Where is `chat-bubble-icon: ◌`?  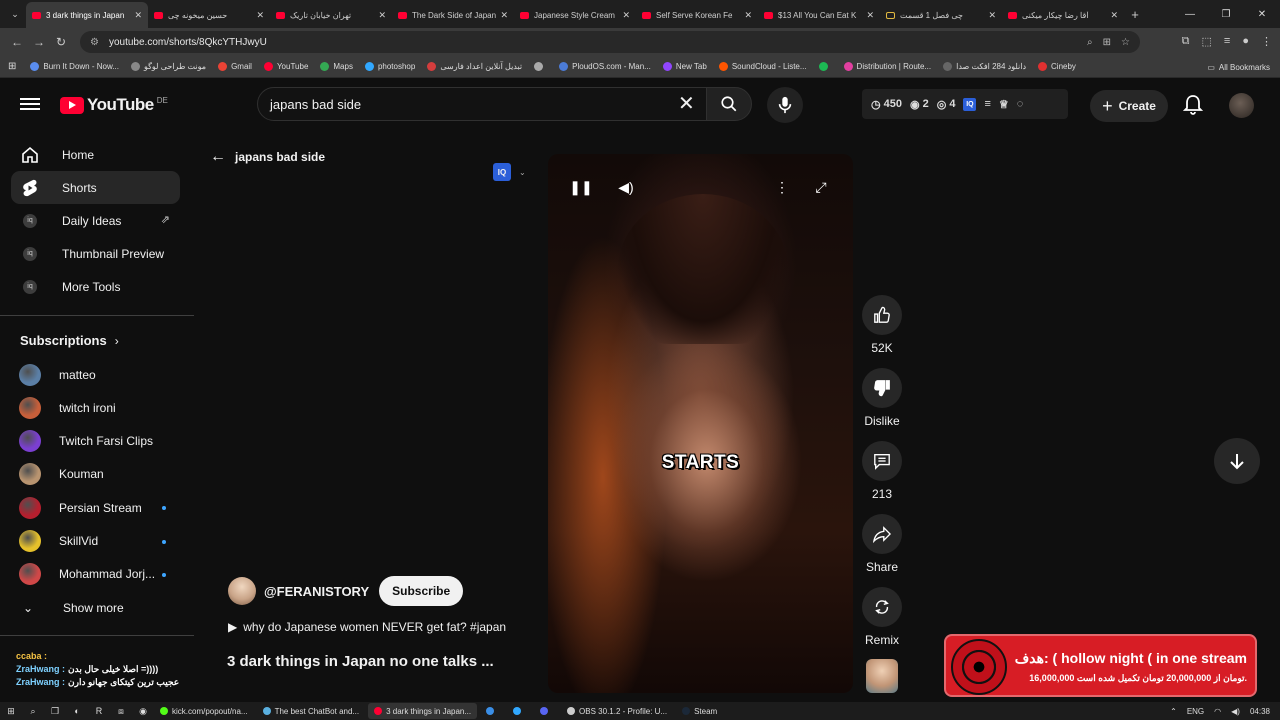 chat-bubble-icon: ◌ is located at coordinates (1020, 104).